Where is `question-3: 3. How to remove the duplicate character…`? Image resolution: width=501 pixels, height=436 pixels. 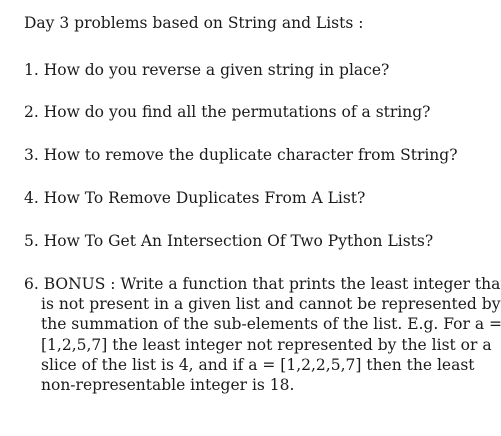 question-3: 3. How to remove the duplicate character… is located at coordinates (241, 155).